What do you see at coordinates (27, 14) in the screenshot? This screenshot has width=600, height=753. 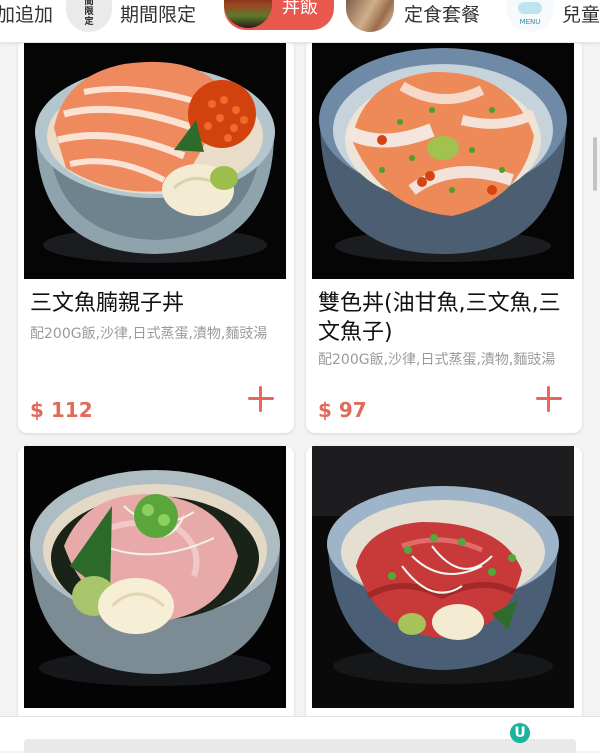 I see `tab-label: 加追加` at bounding box center [27, 14].